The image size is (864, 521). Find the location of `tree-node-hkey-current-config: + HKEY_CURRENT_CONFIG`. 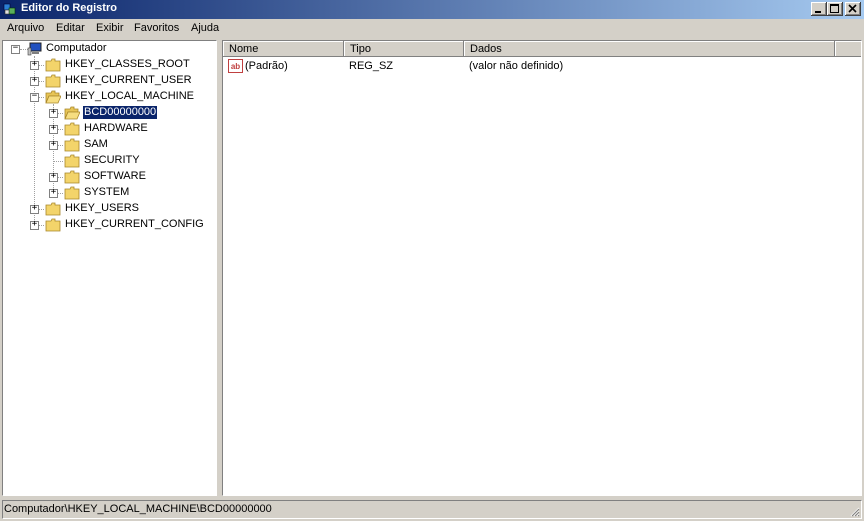

tree-node-hkey-current-config: + HKEY_CURRENT_CONFIG is located at coordinates (108, 225).